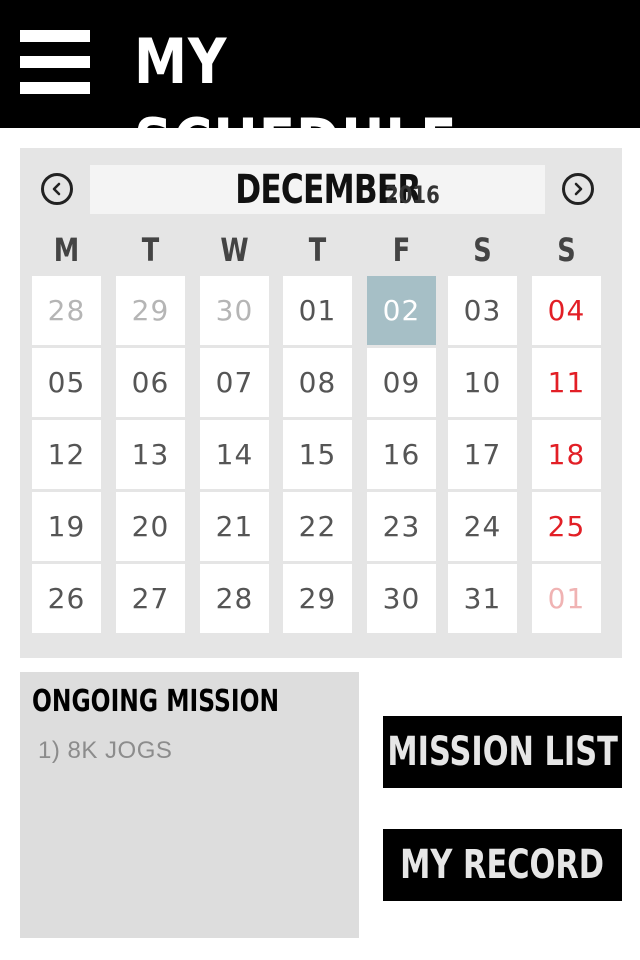  Describe the element at coordinates (66, 250) in the screenshot. I see `weekday-monday: M` at that location.